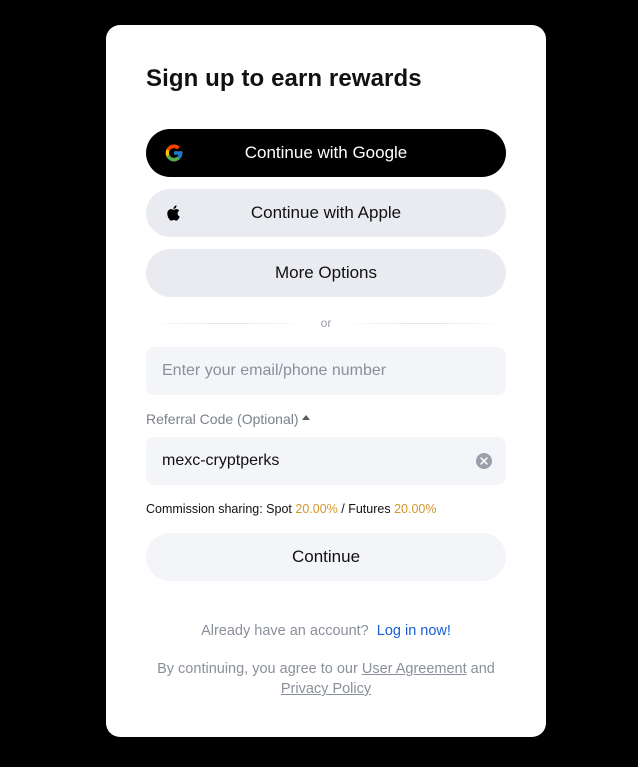 The image size is (638, 767). I want to click on privacy-policy-link: Privacy Policy, so click(326, 689).